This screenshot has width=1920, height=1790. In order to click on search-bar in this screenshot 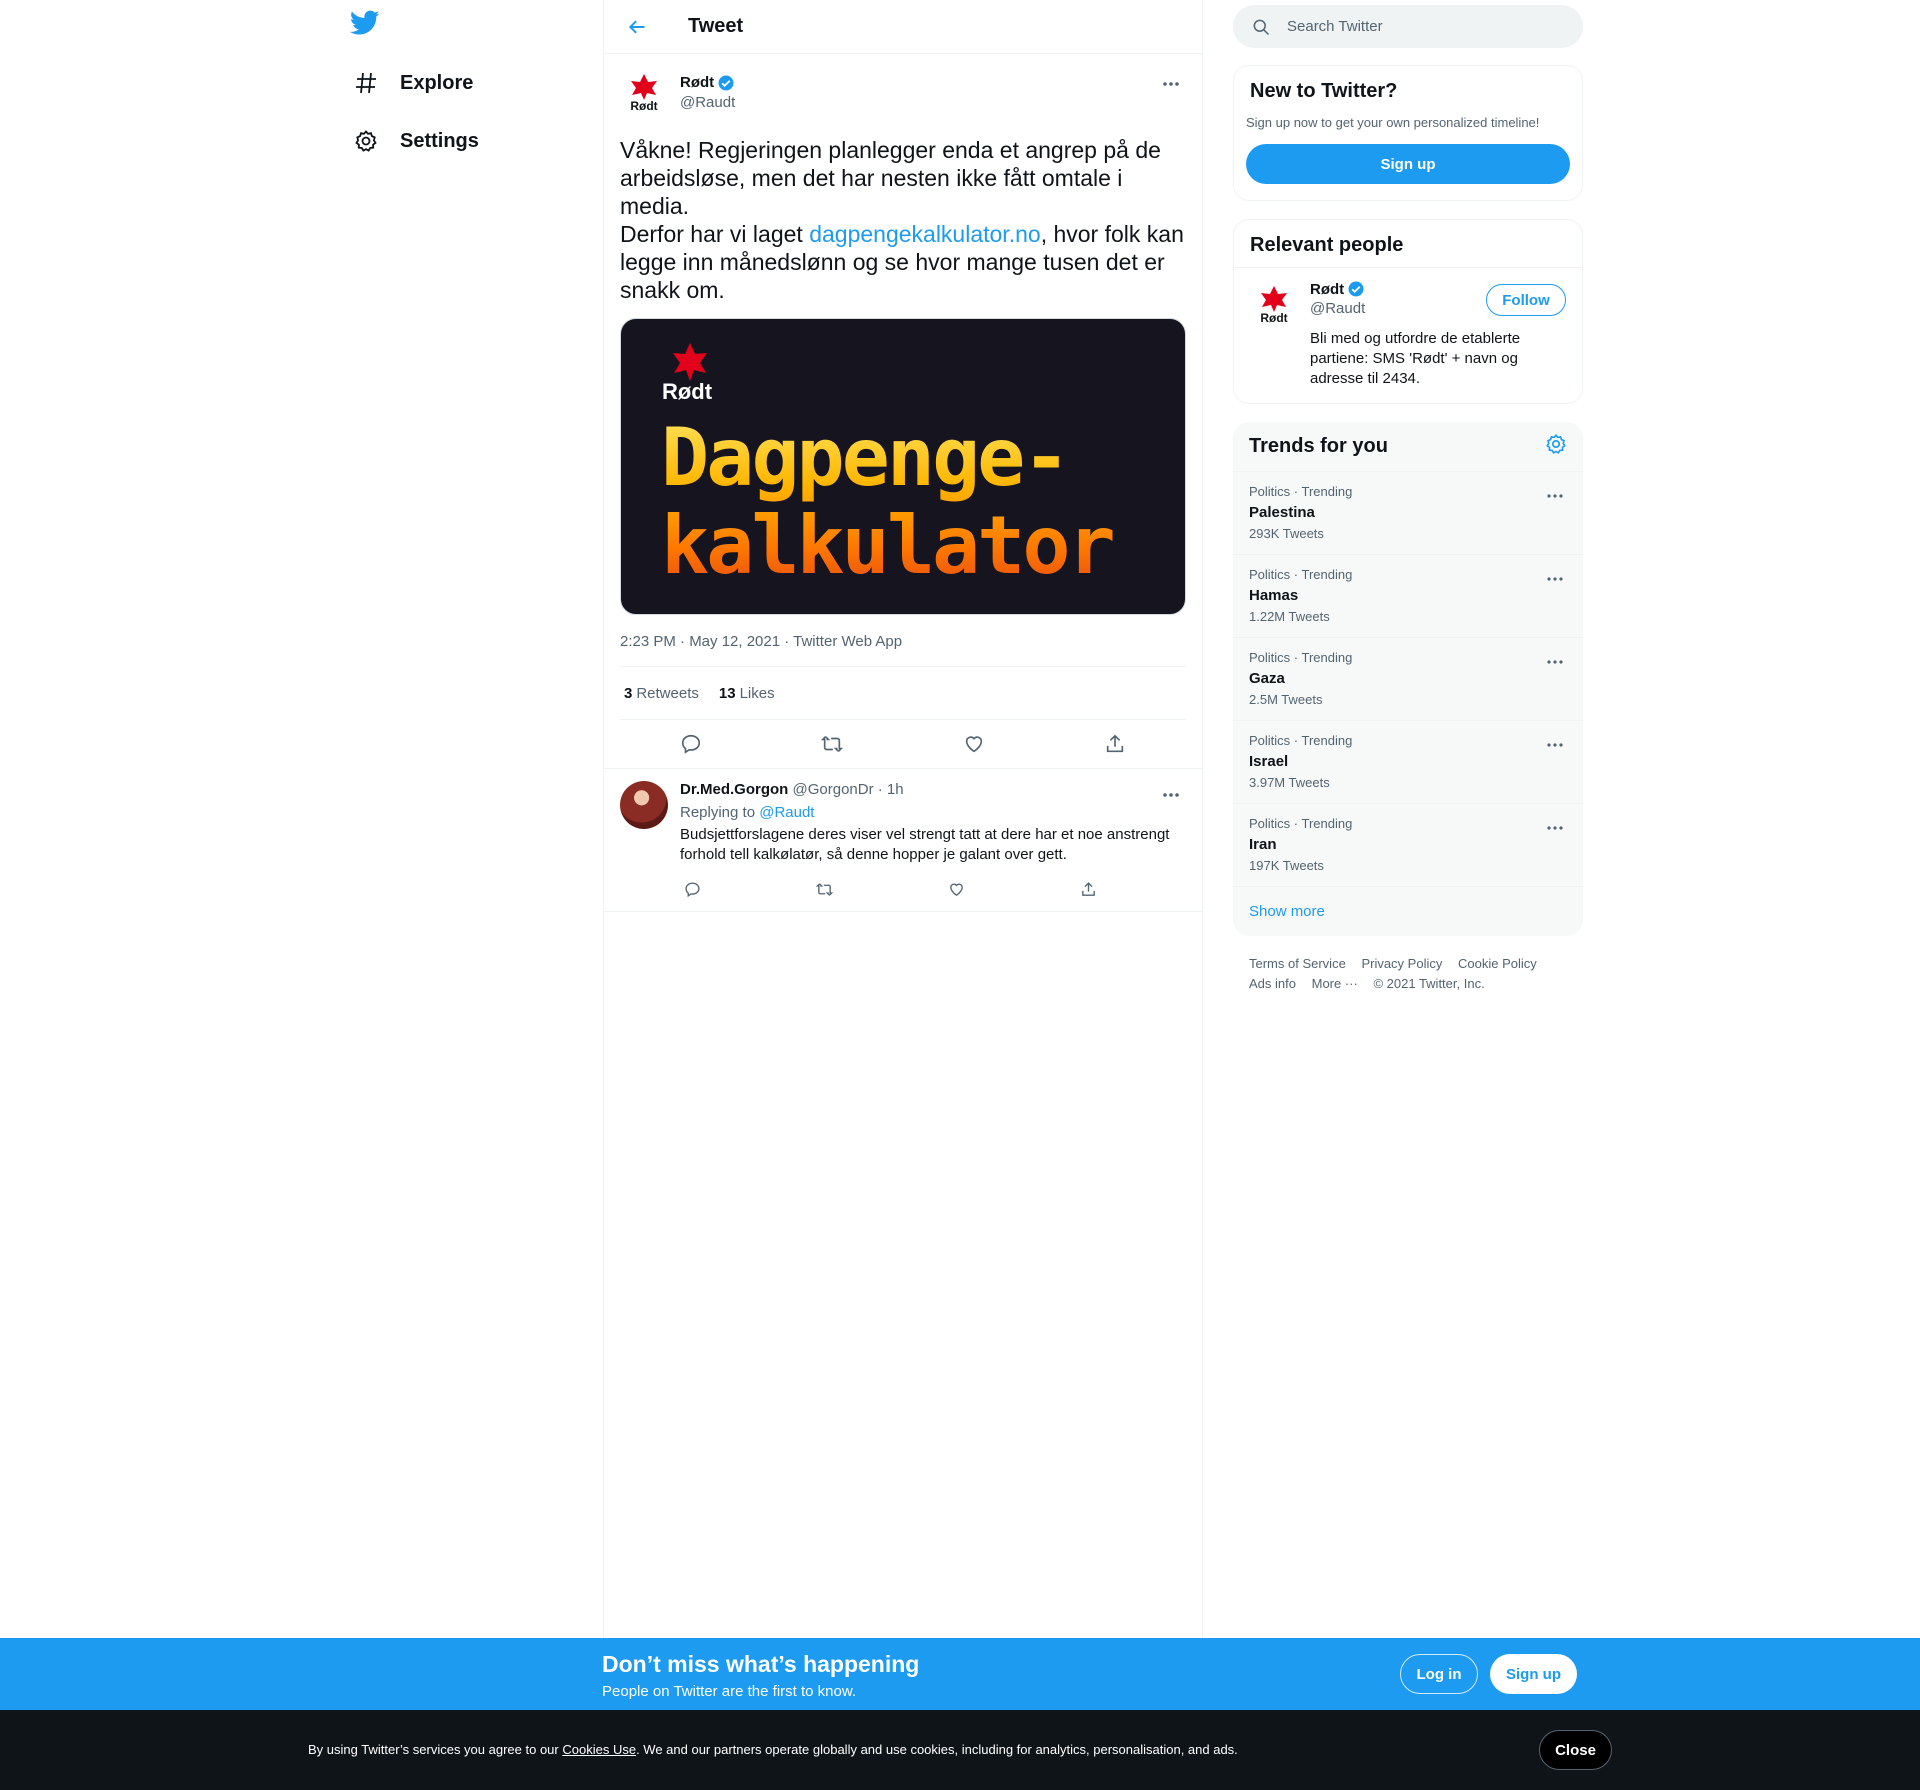, I will do `click(1408, 26)`.